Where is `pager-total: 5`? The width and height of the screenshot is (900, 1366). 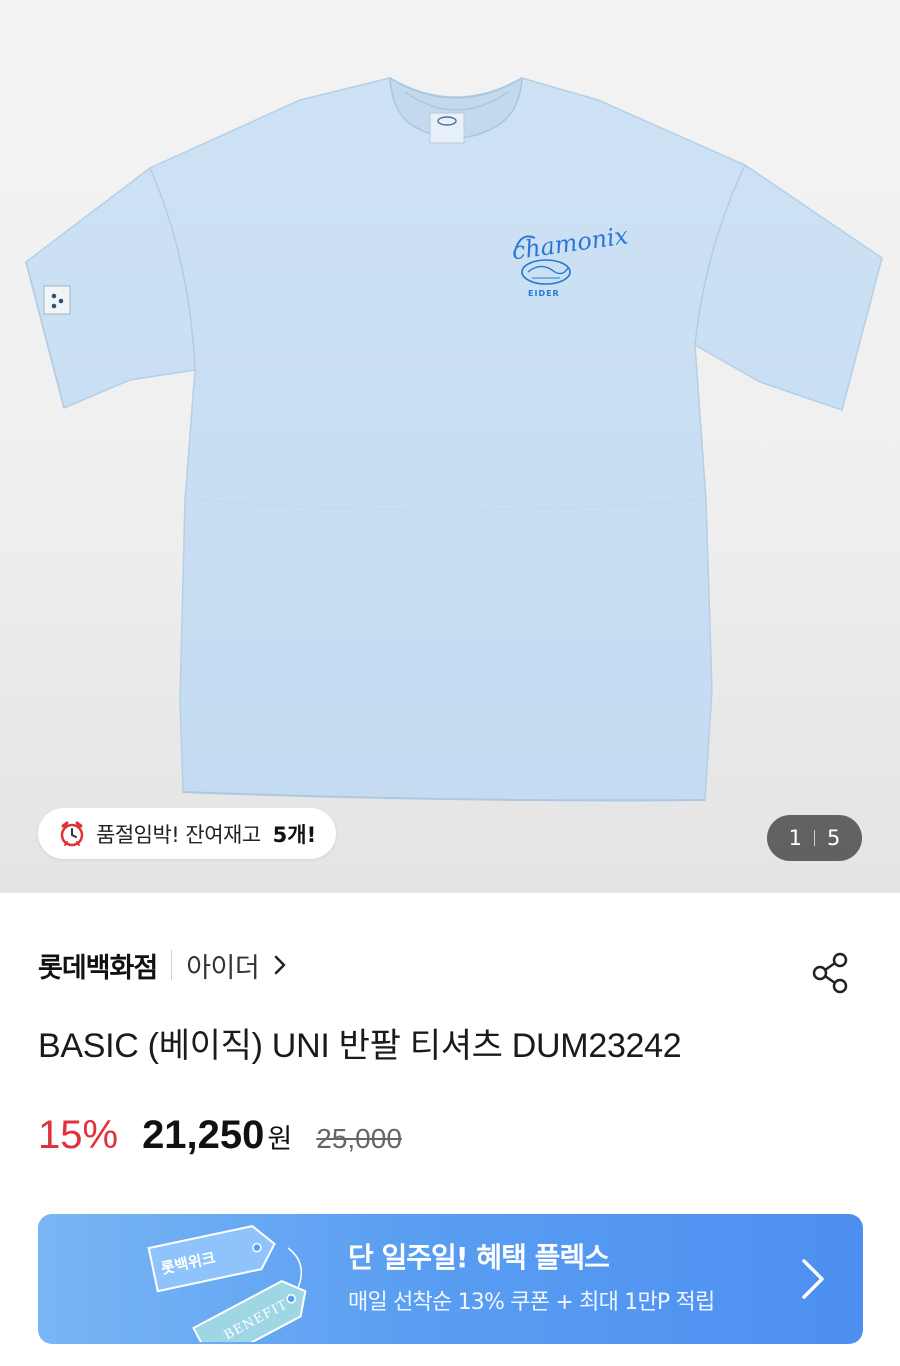 pager-total: 5 is located at coordinates (834, 838).